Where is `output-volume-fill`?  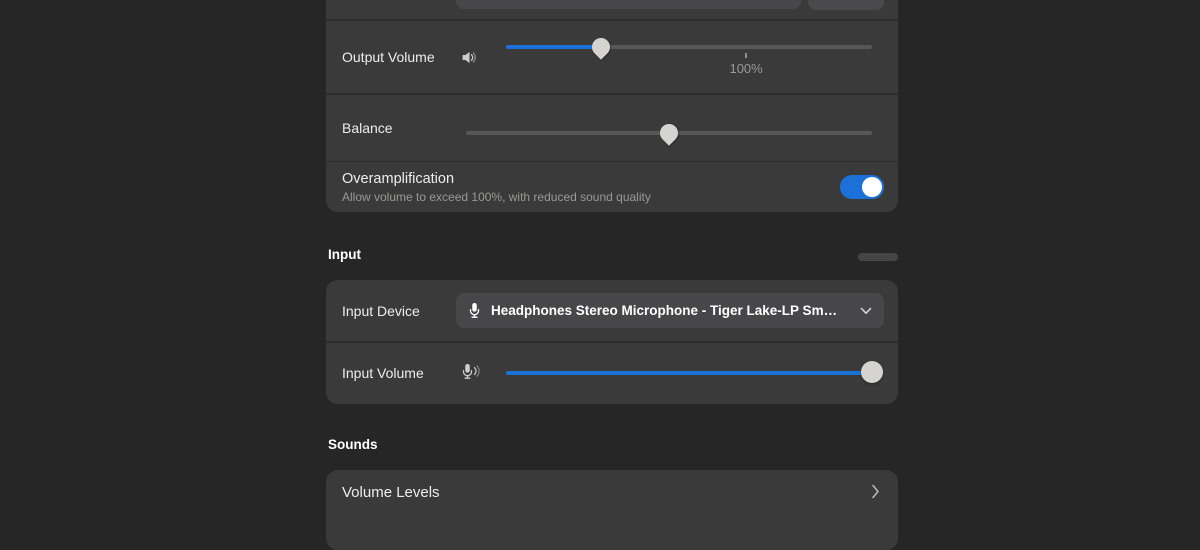 output-volume-fill is located at coordinates (554, 47).